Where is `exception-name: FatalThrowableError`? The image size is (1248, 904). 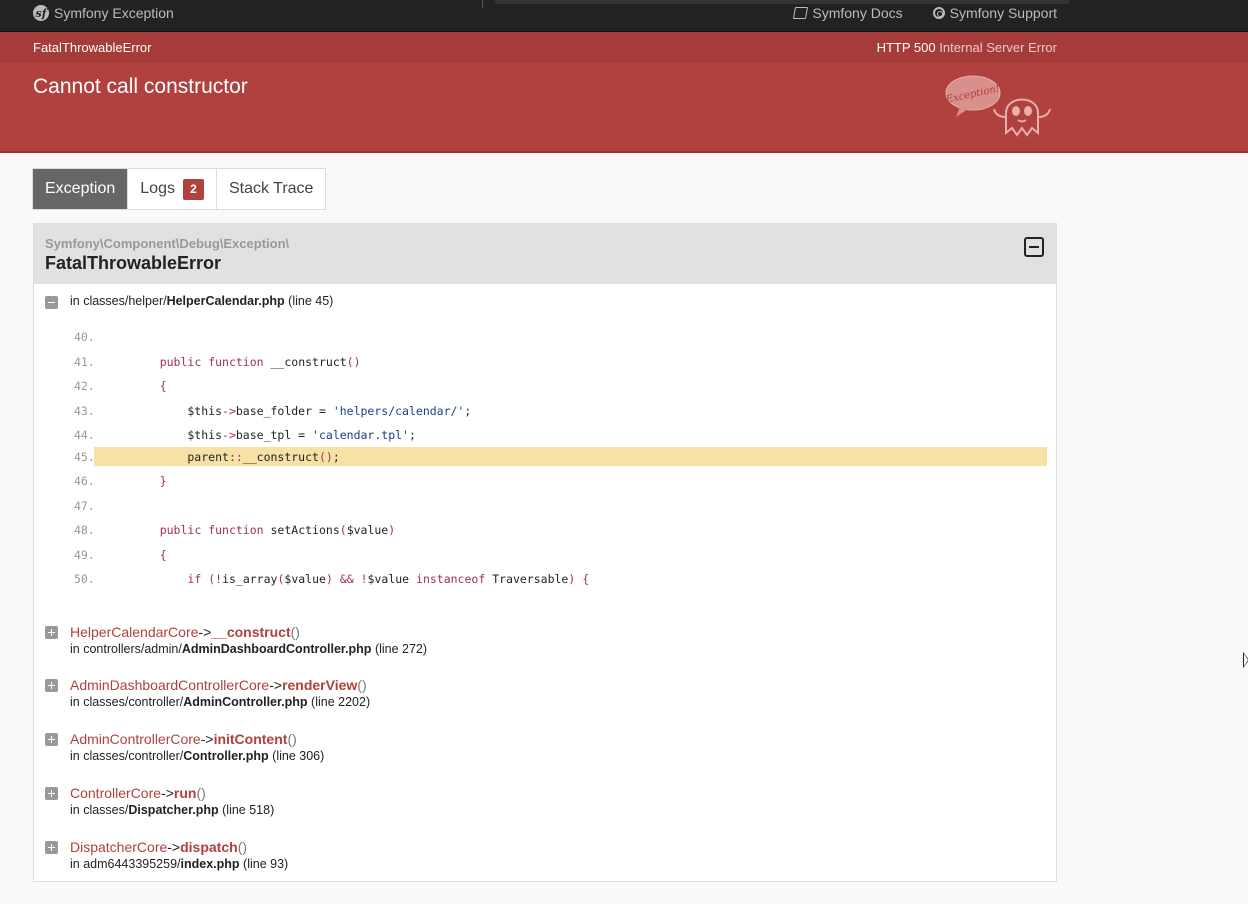
exception-name: FatalThrowableError is located at coordinates (133, 263).